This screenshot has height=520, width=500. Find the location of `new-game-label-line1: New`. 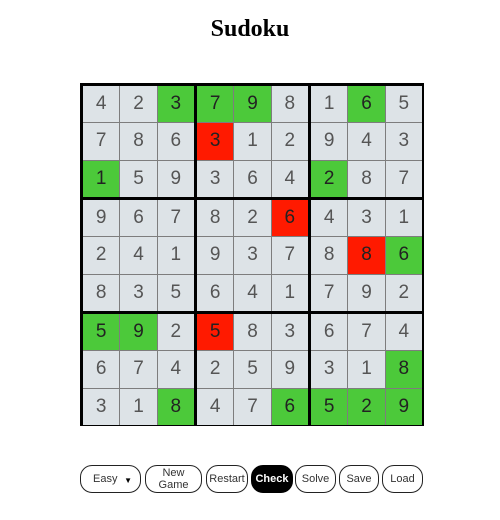

new-game-label-line1: New is located at coordinates (173, 473).